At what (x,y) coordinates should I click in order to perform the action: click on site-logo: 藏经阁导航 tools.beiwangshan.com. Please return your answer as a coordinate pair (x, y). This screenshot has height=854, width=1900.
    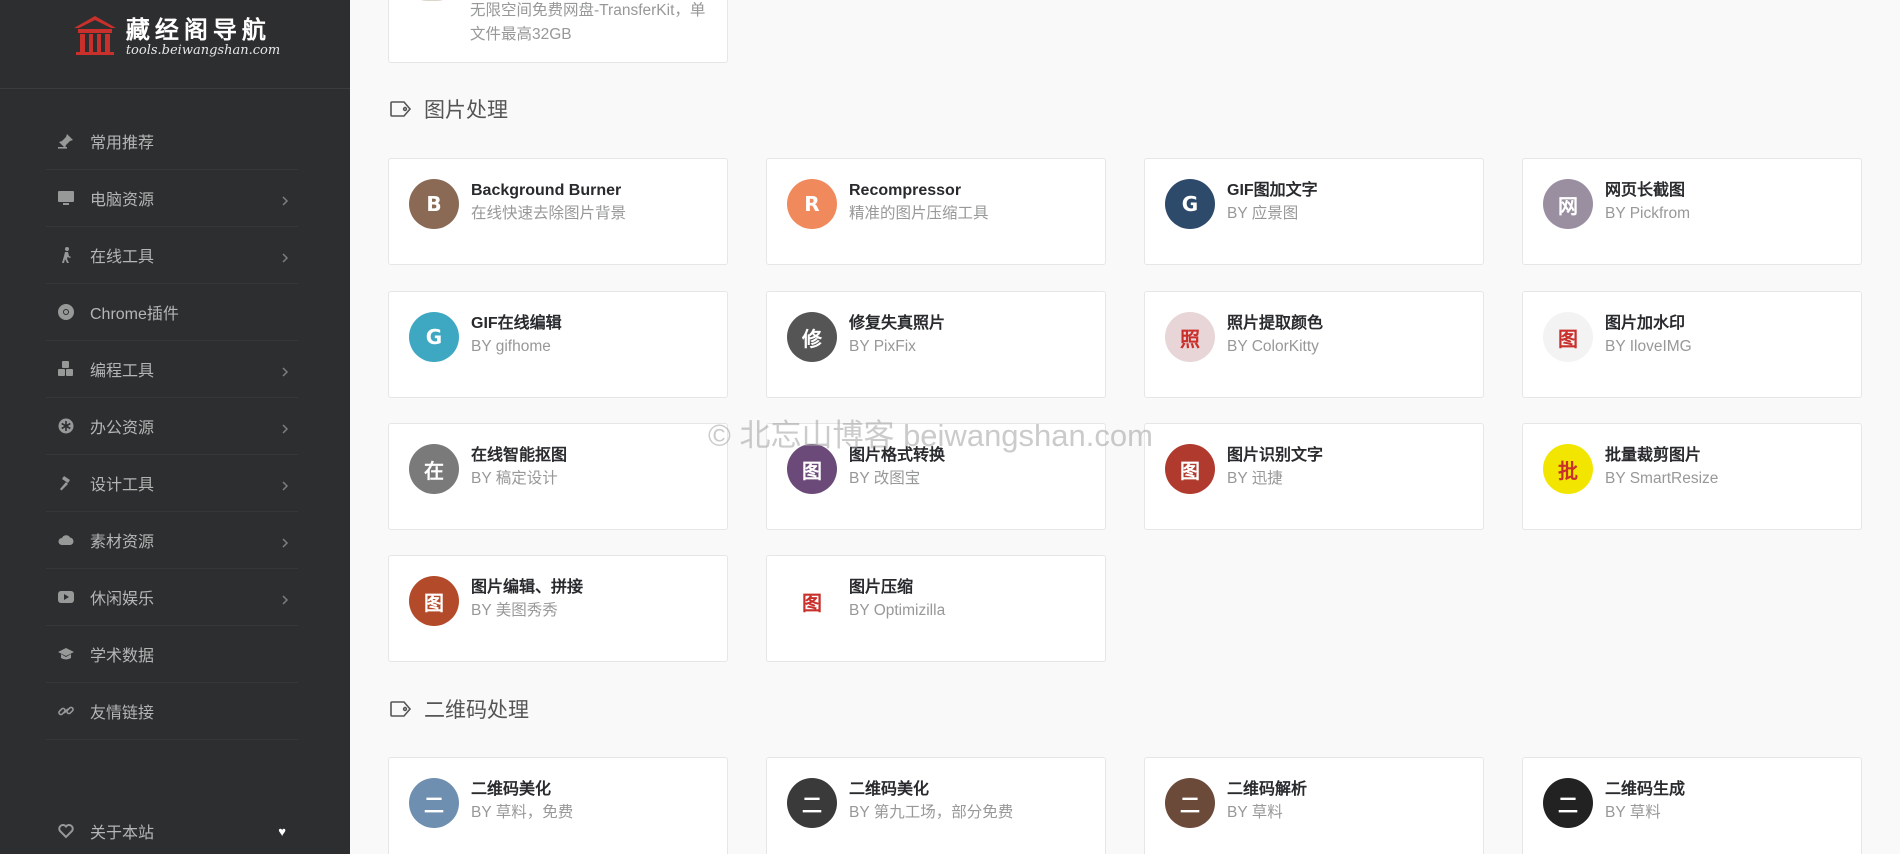
    Looking at the image, I should click on (175, 34).